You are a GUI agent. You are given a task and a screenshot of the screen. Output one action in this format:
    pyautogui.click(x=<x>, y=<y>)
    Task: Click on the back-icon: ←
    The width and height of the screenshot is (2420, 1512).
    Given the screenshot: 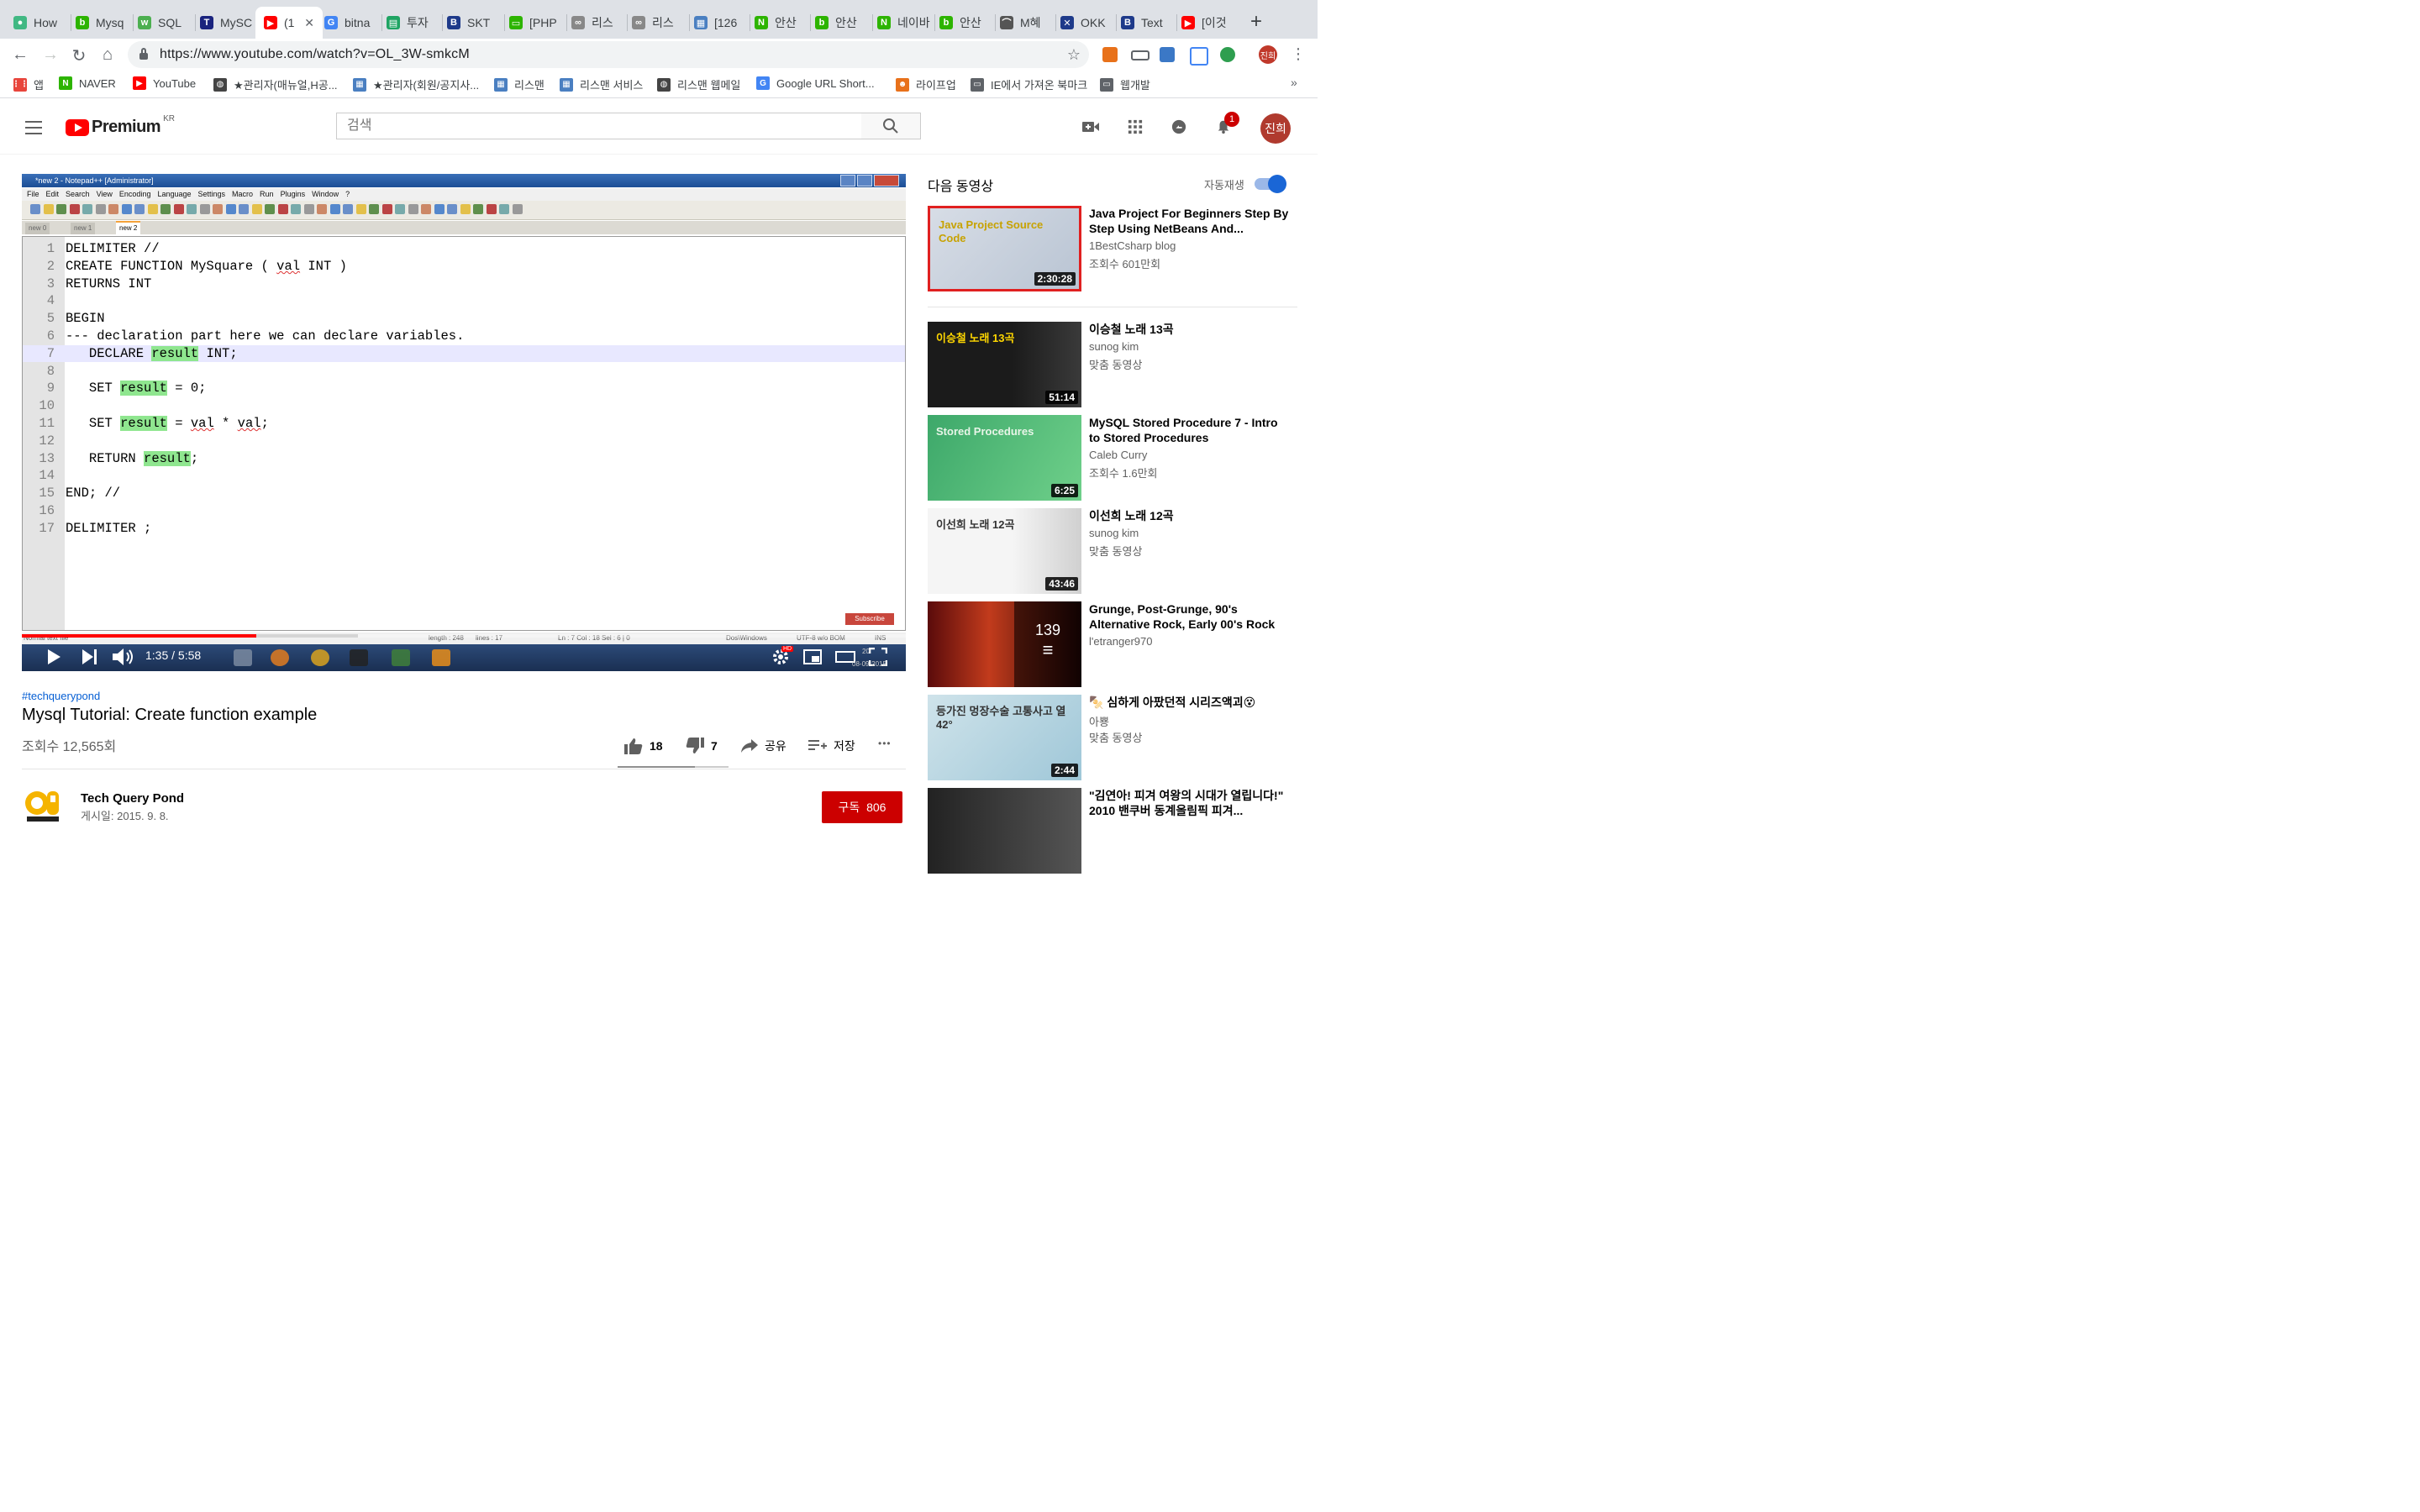 What is the action you would take?
    pyautogui.click(x=20, y=55)
    